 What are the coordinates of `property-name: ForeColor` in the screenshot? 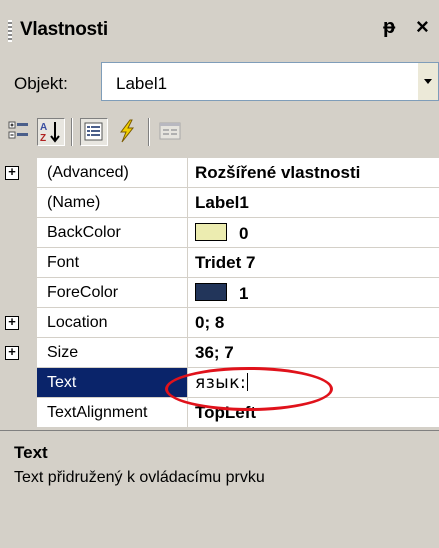 It's located at (112, 293).